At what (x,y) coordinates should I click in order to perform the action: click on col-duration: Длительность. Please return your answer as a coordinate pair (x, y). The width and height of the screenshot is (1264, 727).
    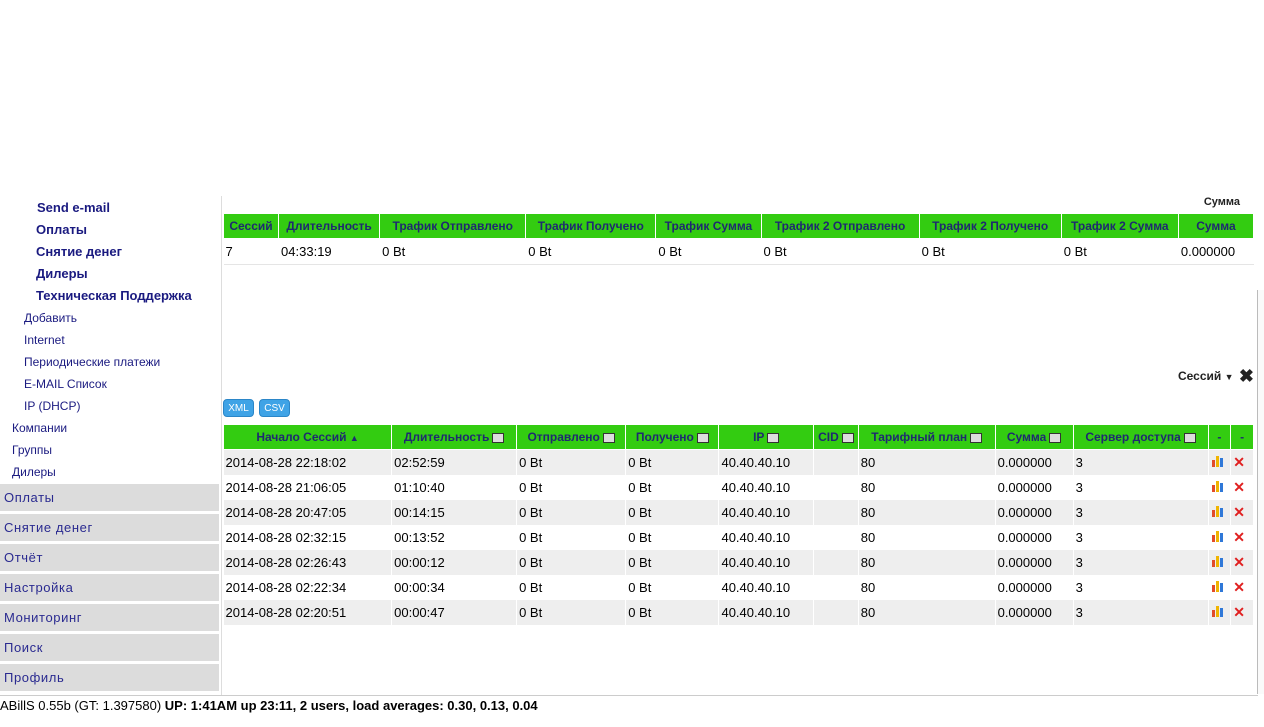
    Looking at the image, I should click on (454, 437).